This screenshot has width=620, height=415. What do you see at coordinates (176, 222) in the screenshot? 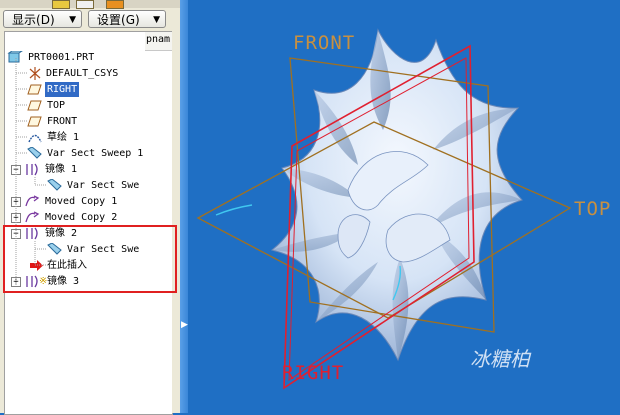
I see `tree-scrollbar` at bounding box center [176, 222].